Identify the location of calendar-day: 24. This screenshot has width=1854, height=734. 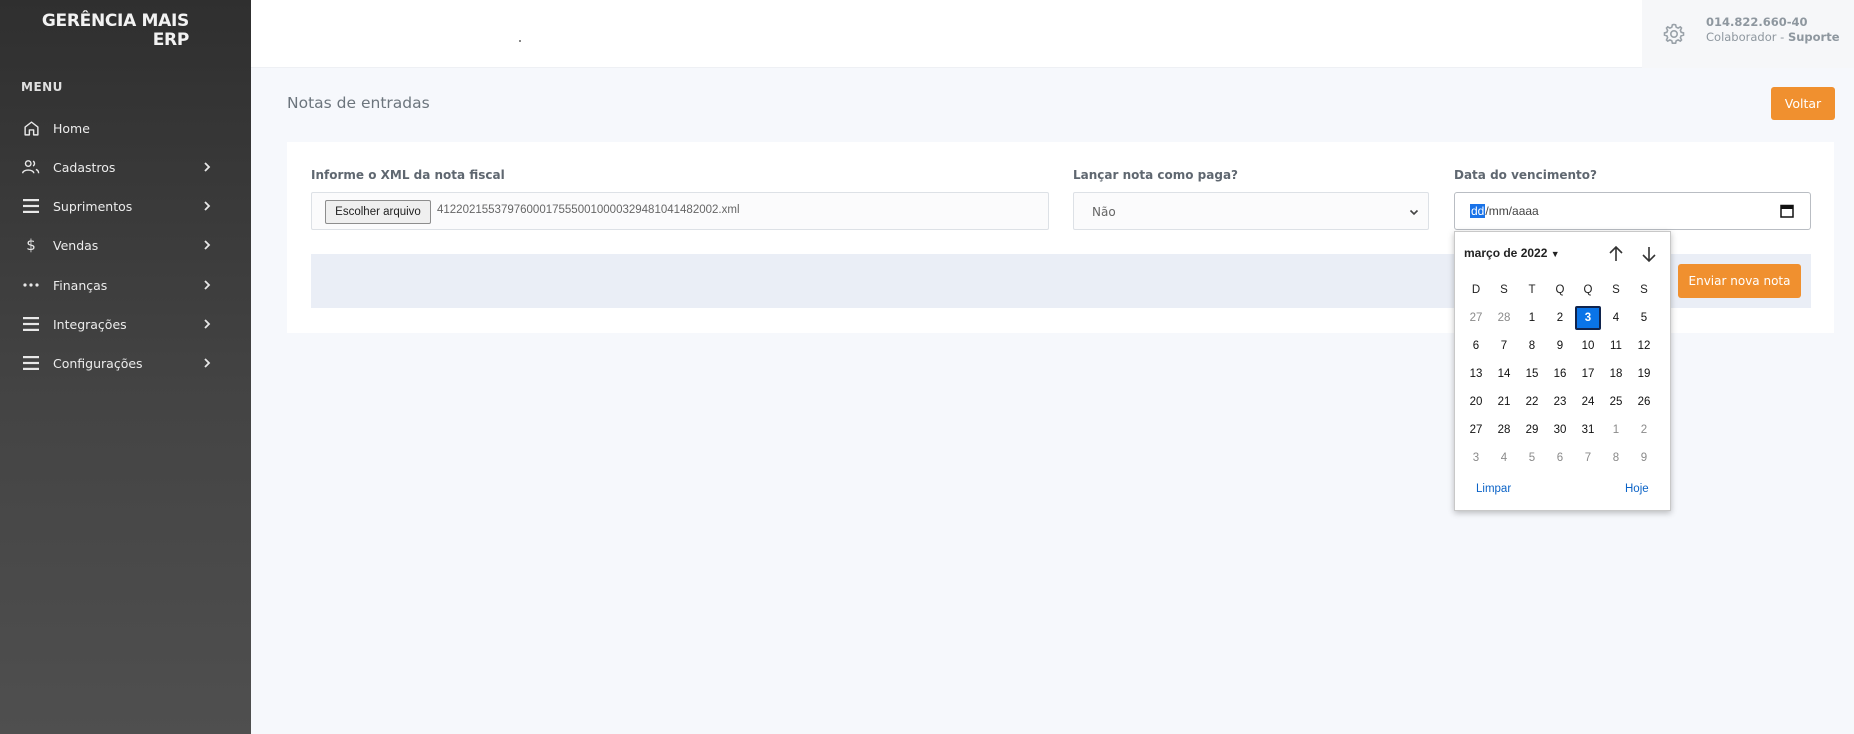
(1588, 402).